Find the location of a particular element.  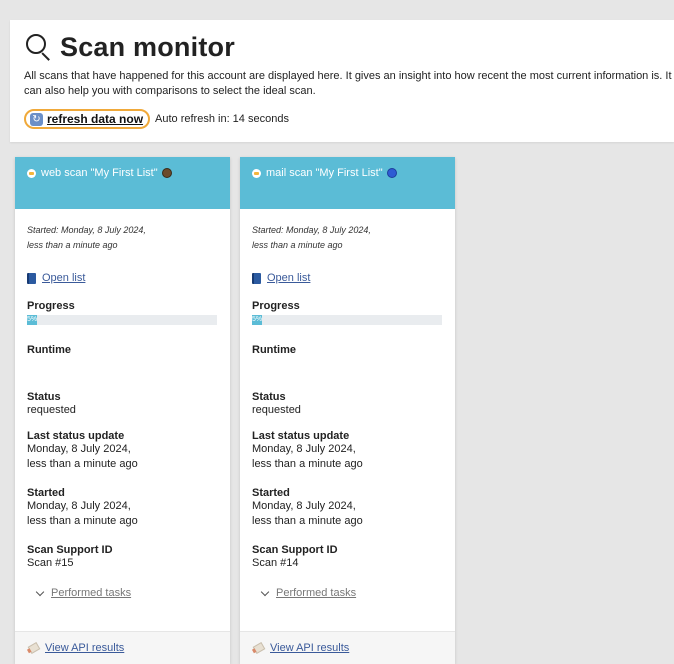

scan-support-id-value: Scan #14 is located at coordinates (275, 563).